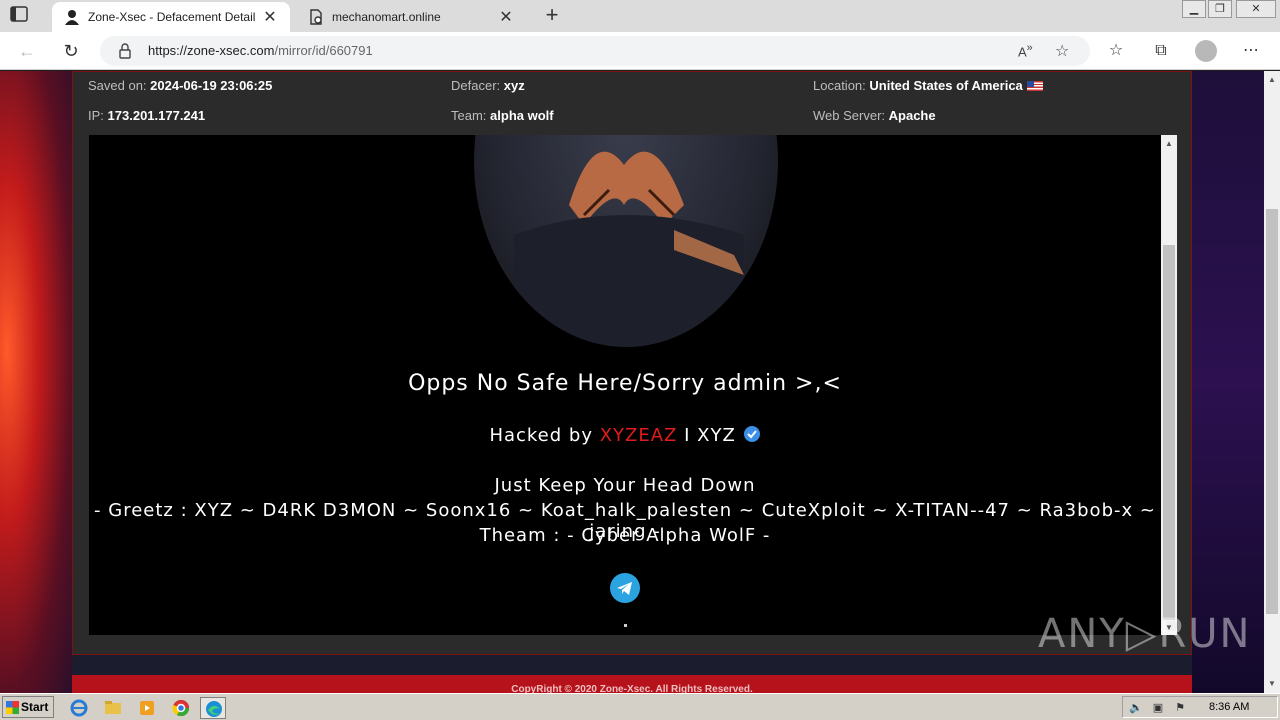 This screenshot has height=720, width=1280. What do you see at coordinates (113, 708) in the screenshot?
I see `explorer-icon` at bounding box center [113, 708].